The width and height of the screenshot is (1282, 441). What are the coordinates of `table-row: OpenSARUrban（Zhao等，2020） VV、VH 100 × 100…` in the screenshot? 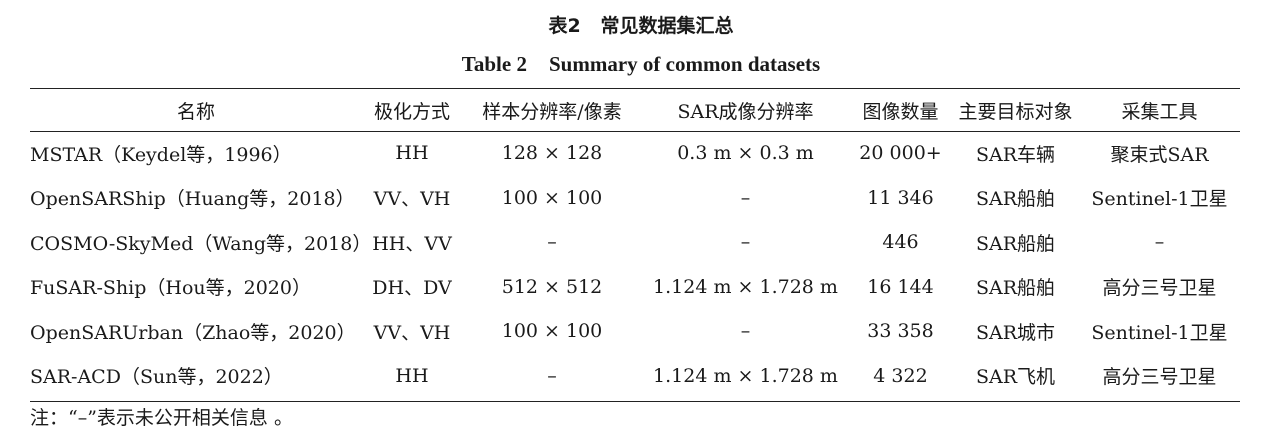 It's located at (635, 331).